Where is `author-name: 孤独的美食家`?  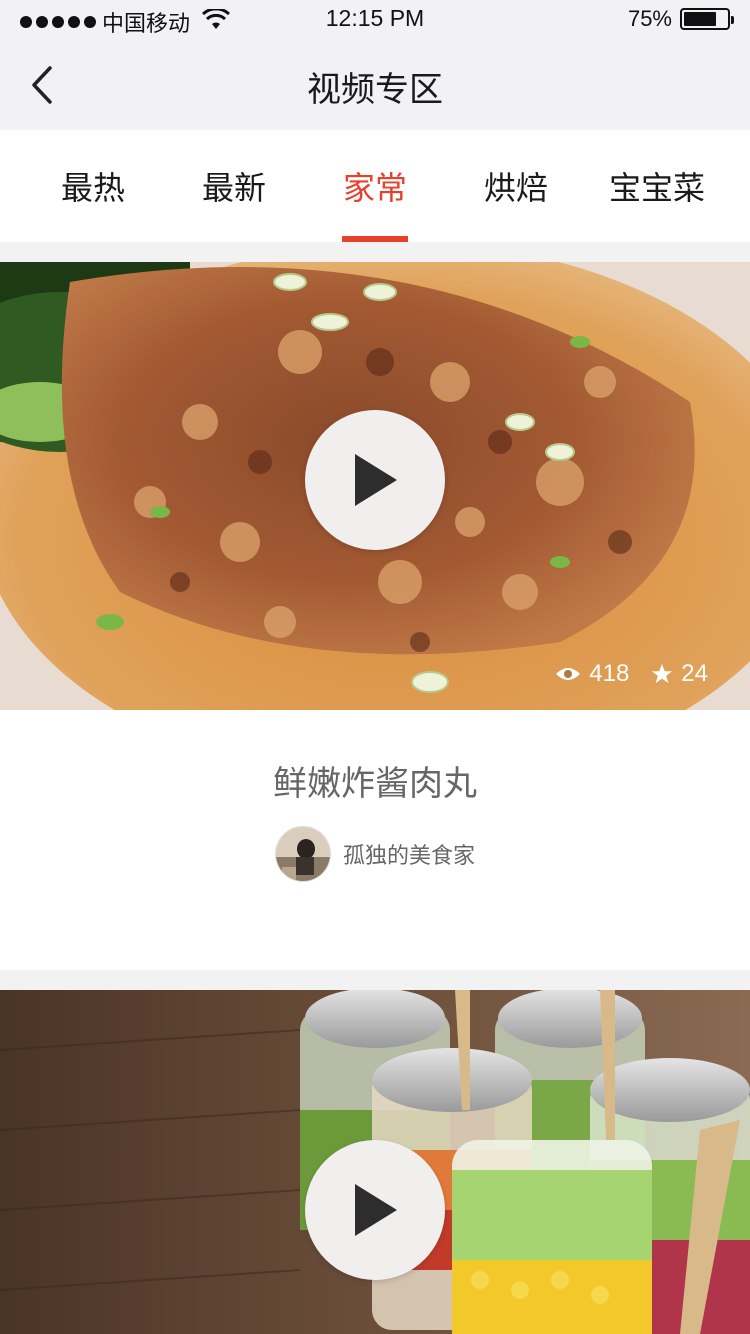 author-name: 孤独的美食家 is located at coordinates (409, 854).